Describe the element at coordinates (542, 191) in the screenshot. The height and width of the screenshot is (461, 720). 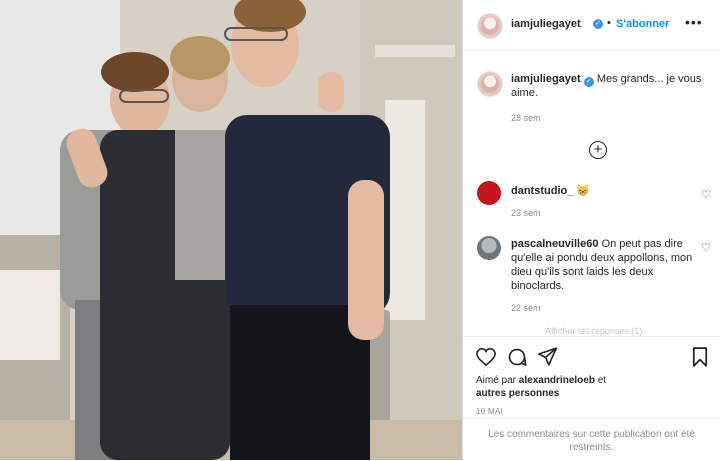
I see `comment-username: dantstudio_` at that location.